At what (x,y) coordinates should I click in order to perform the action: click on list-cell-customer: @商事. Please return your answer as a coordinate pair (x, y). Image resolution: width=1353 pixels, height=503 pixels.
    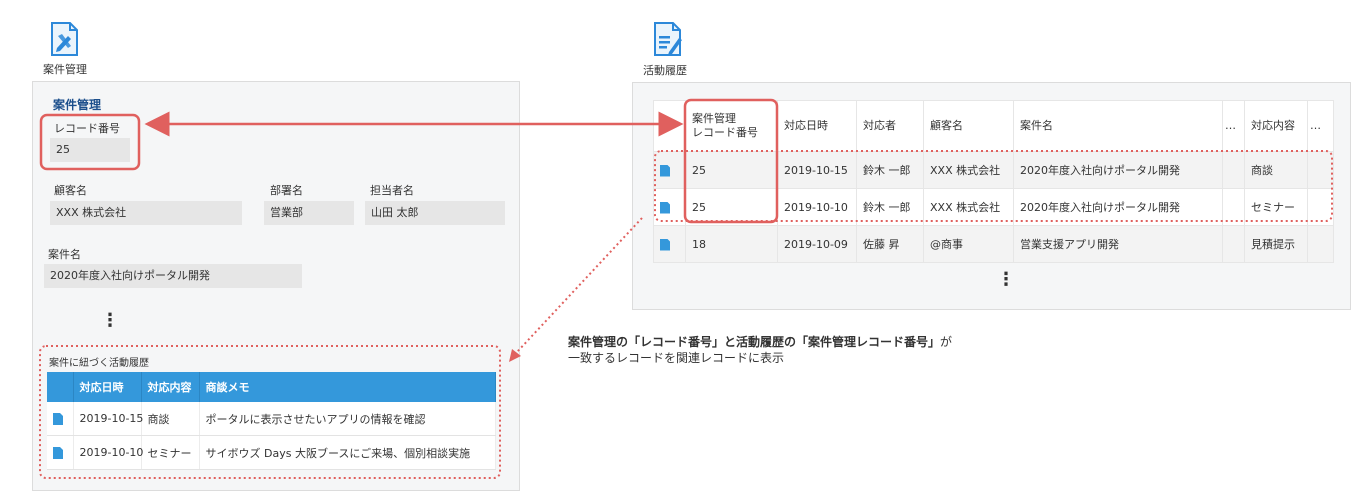
    Looking at the image, I should click on (968, 244).